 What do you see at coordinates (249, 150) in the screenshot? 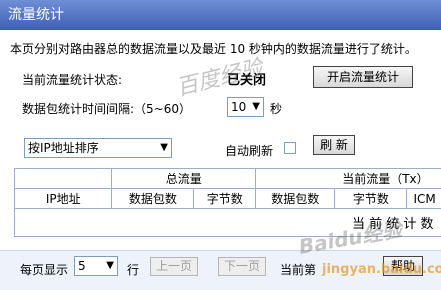
I see `auto-refresh-label: 自动刷新` at bounding box center [249, 150].